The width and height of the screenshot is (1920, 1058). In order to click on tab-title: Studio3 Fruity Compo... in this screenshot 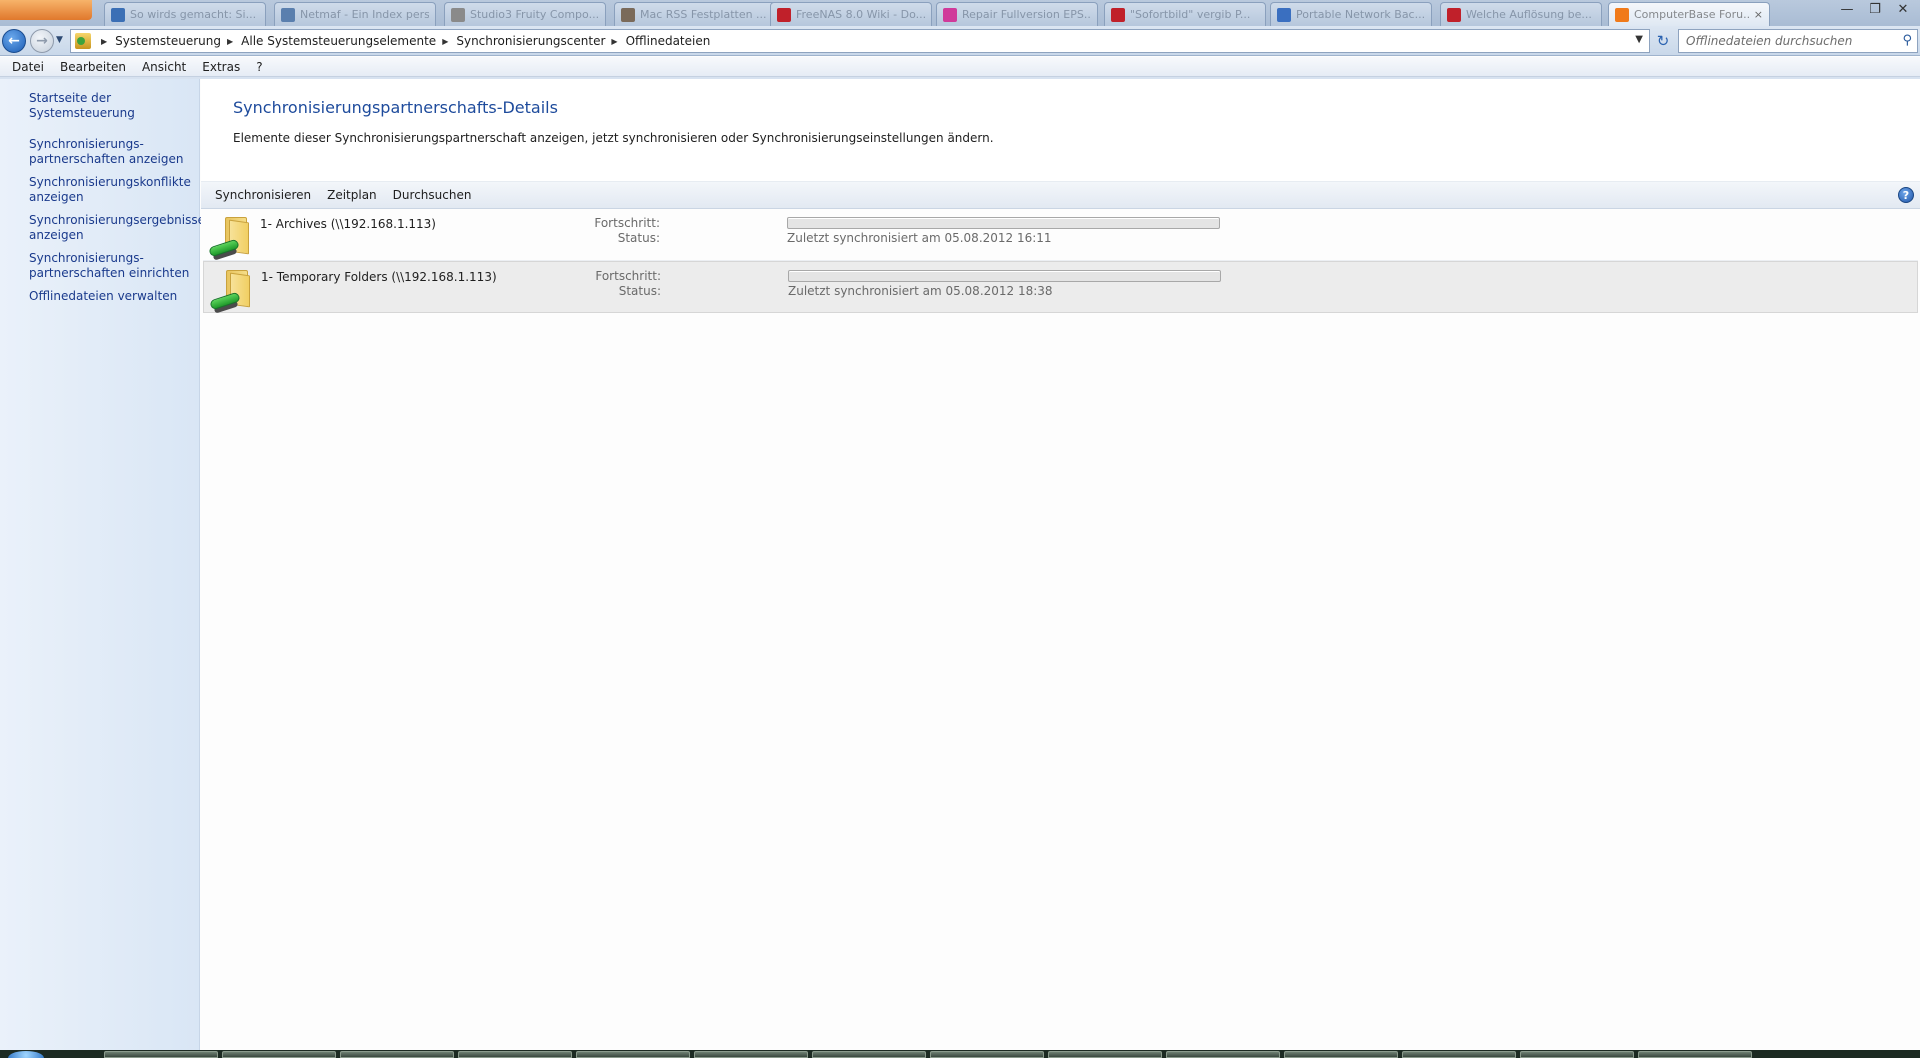, I will do `click(534, 14)`.